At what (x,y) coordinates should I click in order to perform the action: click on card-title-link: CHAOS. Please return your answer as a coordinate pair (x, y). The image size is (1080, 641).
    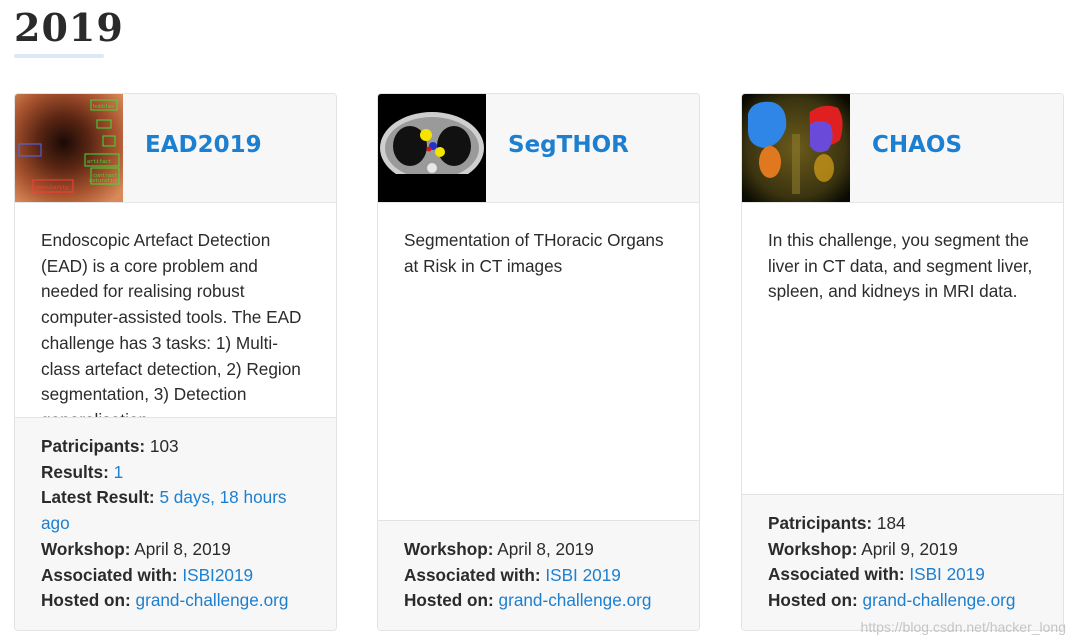
    Looking at the image, I should click on (917, 145).